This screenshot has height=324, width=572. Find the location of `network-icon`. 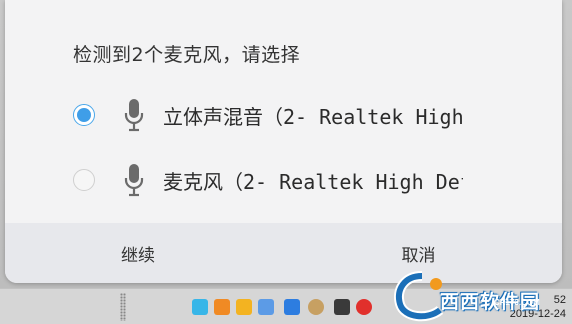

network-icon is located at coordinates (342, 307).